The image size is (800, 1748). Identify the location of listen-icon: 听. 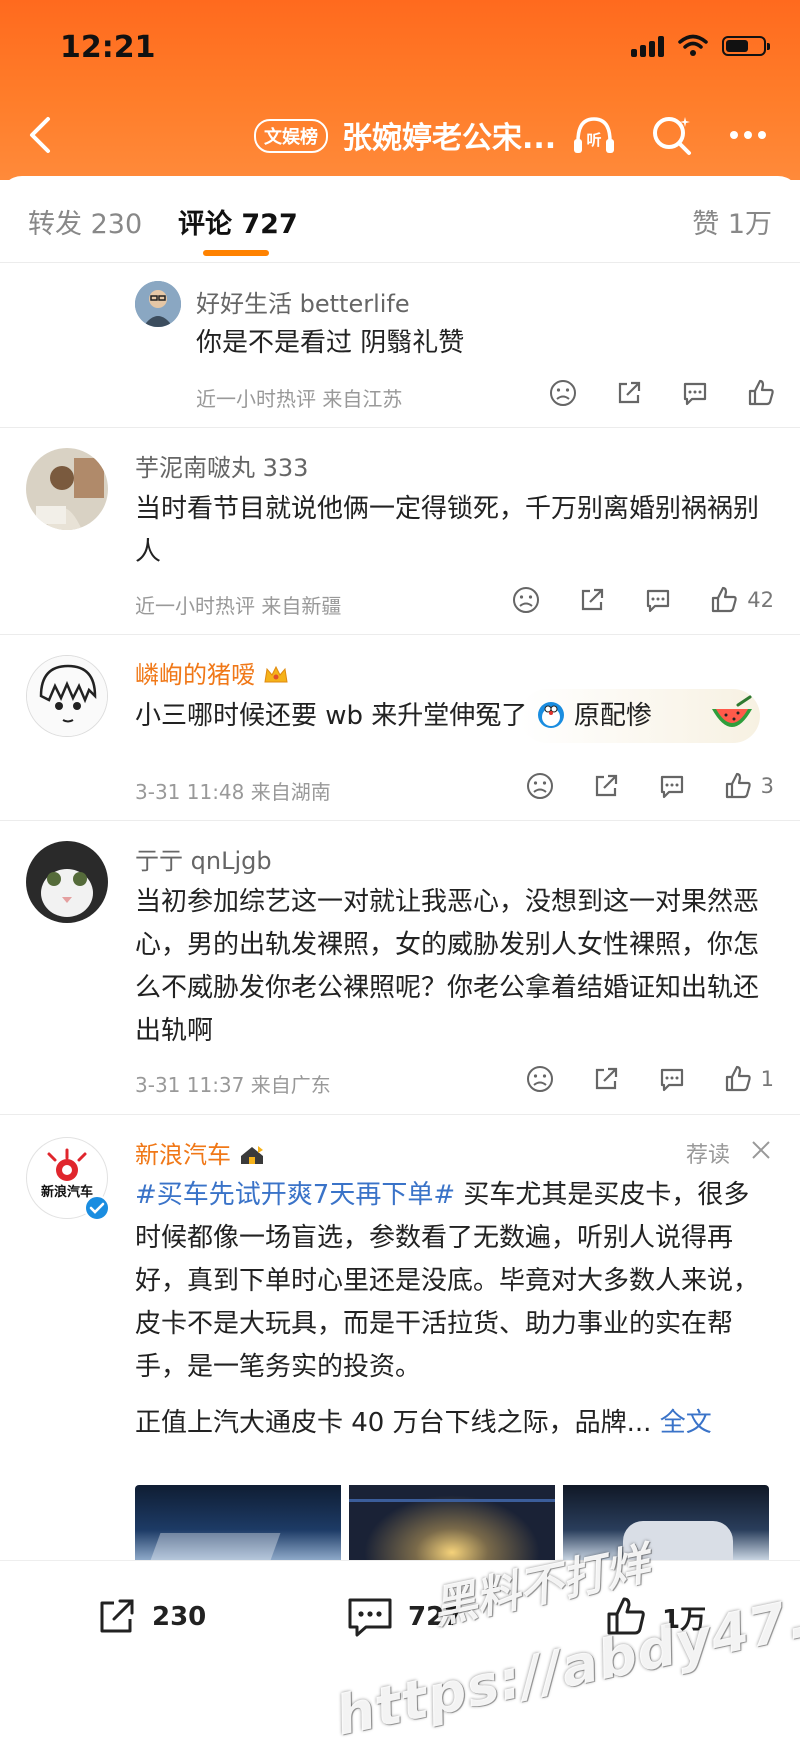
(594, 135).